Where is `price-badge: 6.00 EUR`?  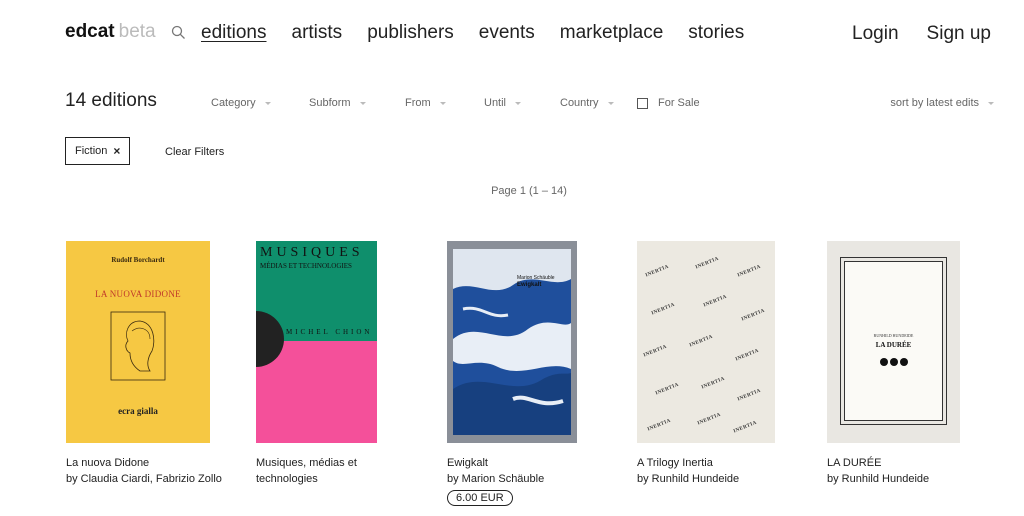
price-badge: 6.00 EUR is located at coordinates (480, 498).